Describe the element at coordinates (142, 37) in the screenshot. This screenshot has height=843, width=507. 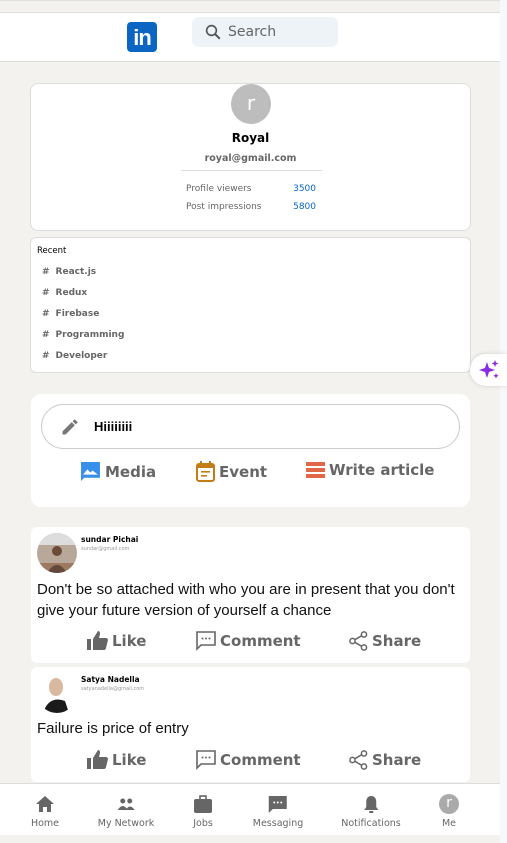
I see `linkedin-logo: in` at that location.